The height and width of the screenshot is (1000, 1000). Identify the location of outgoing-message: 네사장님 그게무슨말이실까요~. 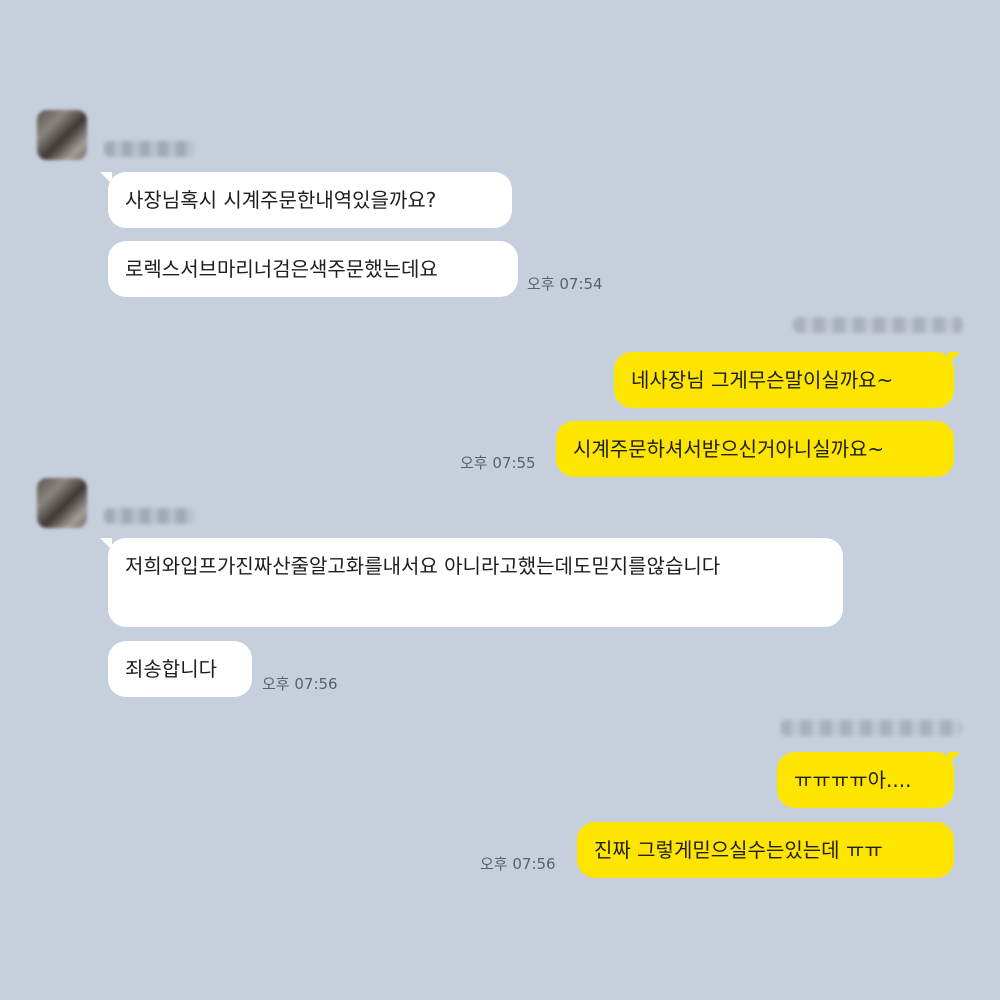
(784, 380).